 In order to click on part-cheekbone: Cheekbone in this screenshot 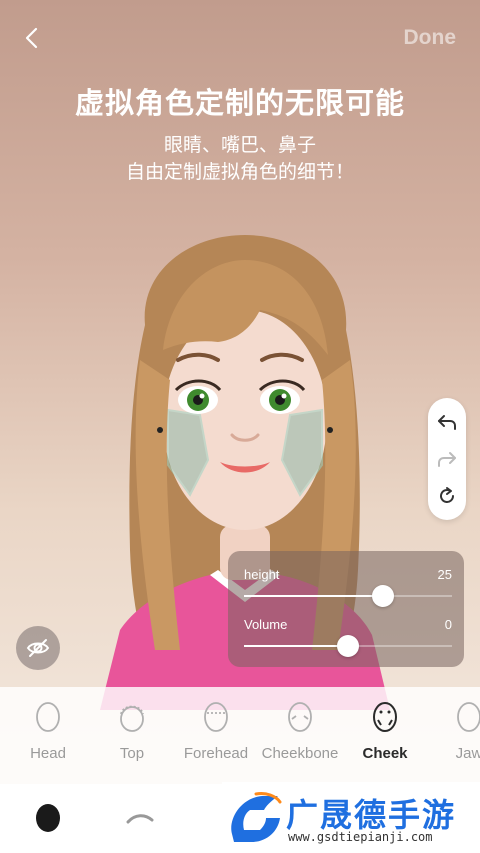, I will do `click(300, 730)`.